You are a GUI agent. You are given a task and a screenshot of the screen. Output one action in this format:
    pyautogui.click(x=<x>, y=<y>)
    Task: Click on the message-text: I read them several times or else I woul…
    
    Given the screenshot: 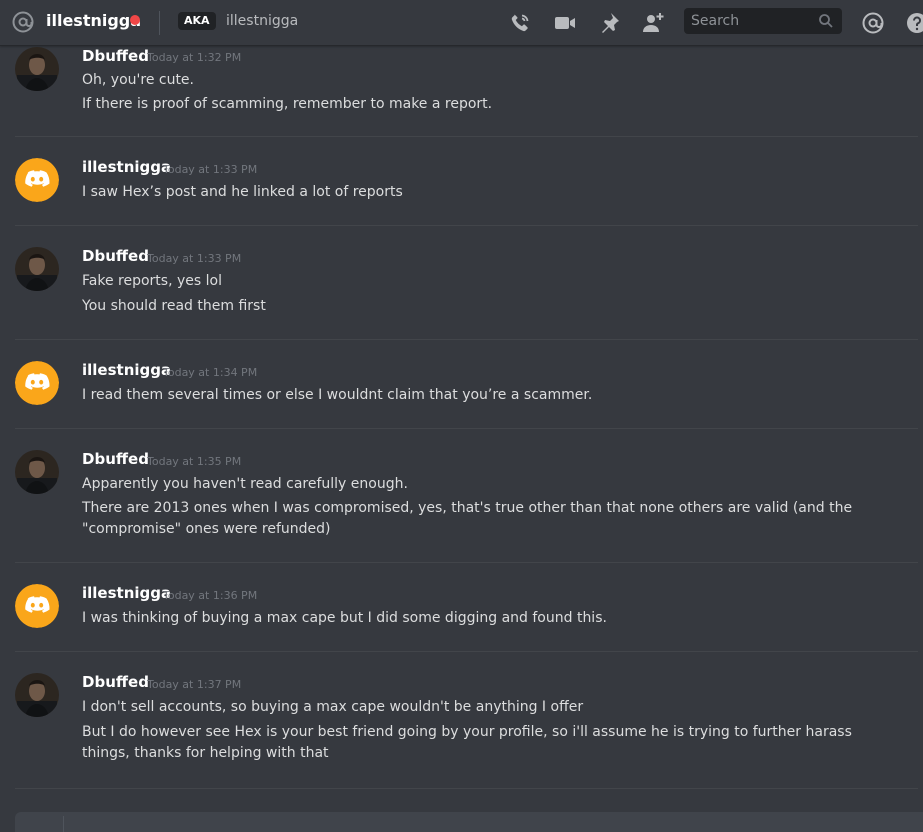 What is the action you would take?
    pyautogui.click(x=337, y=395)
    